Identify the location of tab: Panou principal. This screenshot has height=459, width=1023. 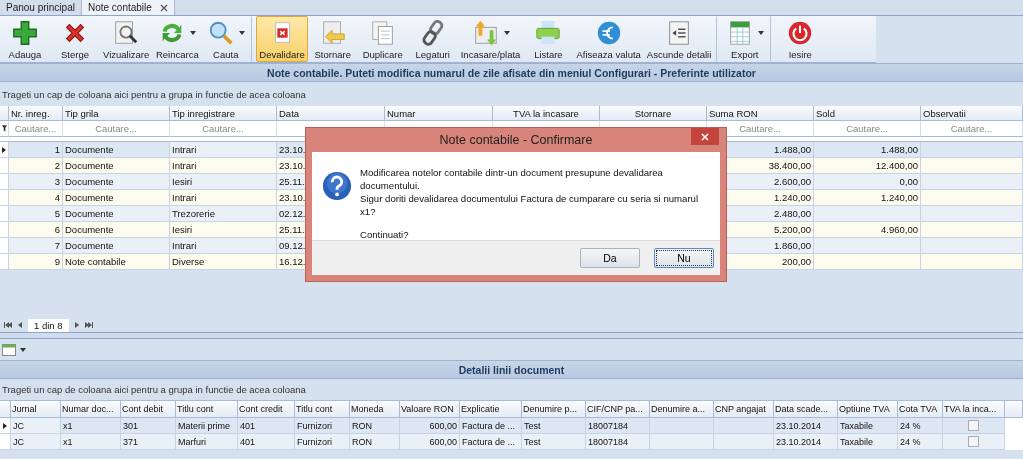
(41, 7).